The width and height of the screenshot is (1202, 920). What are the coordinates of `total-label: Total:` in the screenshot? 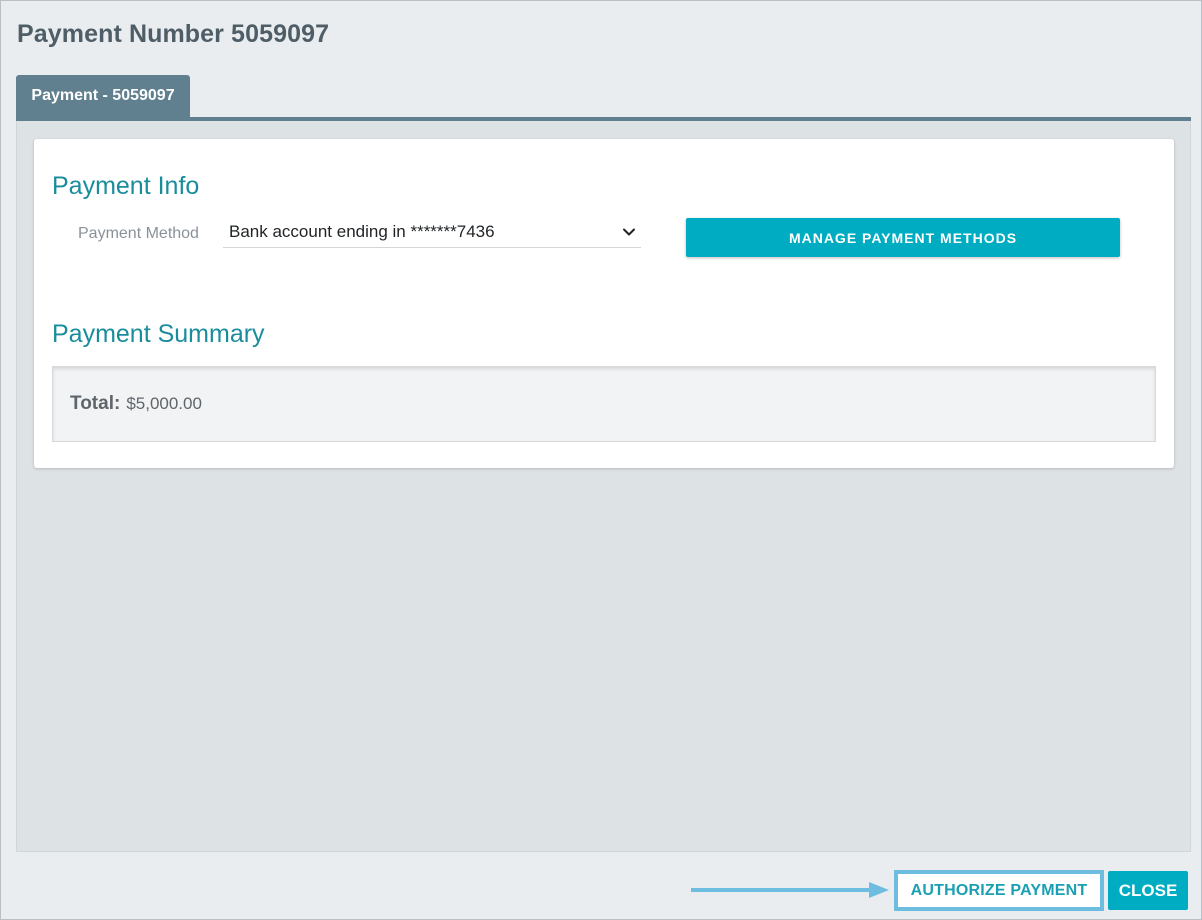 It's located at (95, 403).